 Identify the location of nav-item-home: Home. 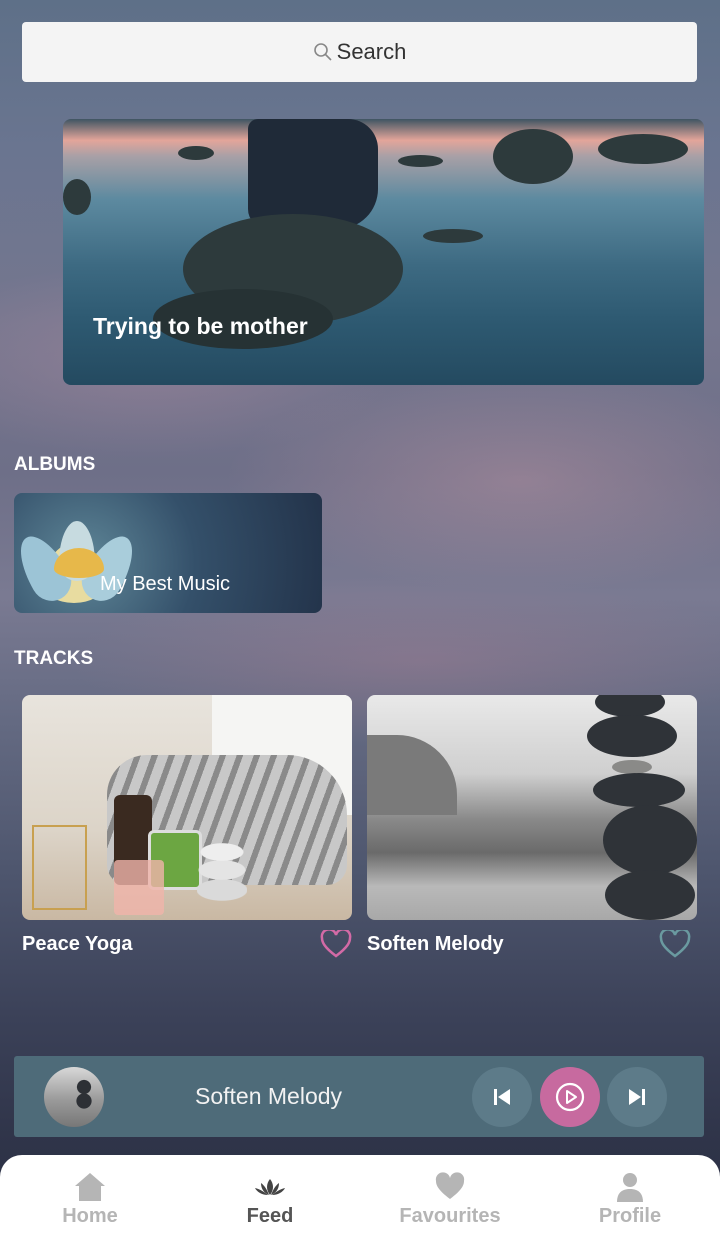
(90, 1199).